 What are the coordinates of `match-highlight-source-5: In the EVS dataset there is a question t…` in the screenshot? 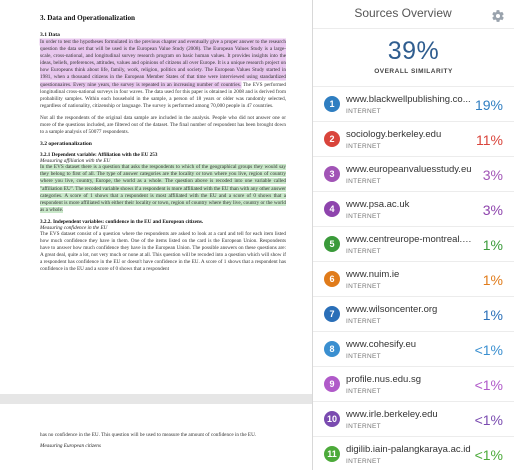 It's located at (163, 188).